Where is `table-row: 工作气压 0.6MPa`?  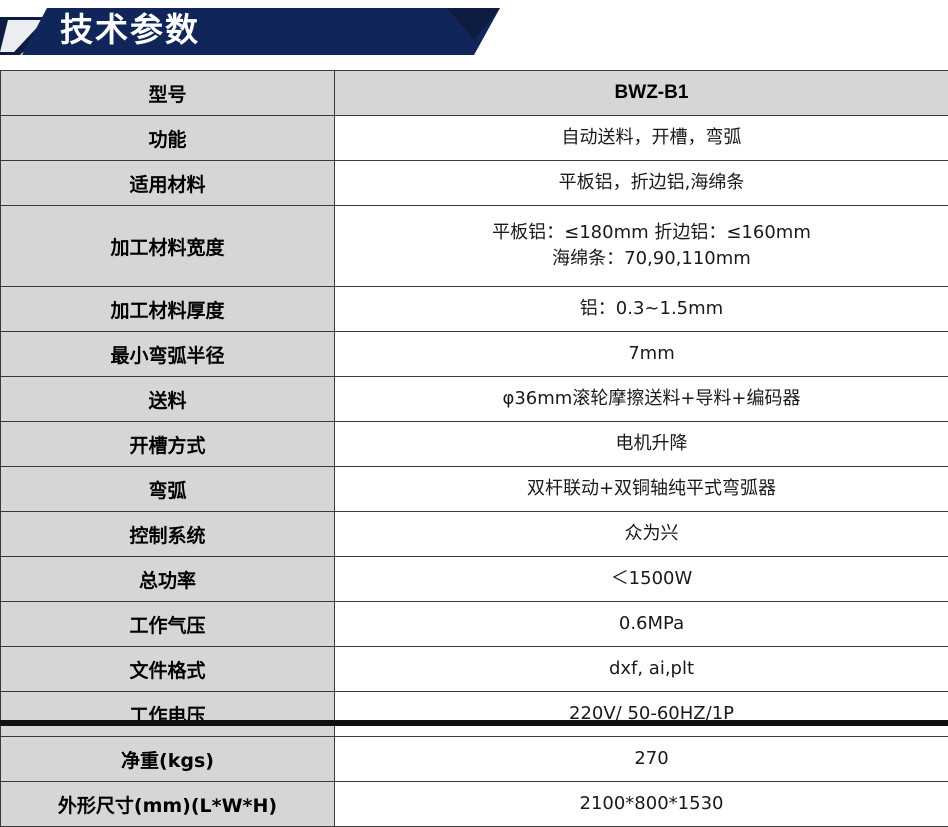
table-row: 工作气压 0.6MPa is located at coordinates (474, 624).